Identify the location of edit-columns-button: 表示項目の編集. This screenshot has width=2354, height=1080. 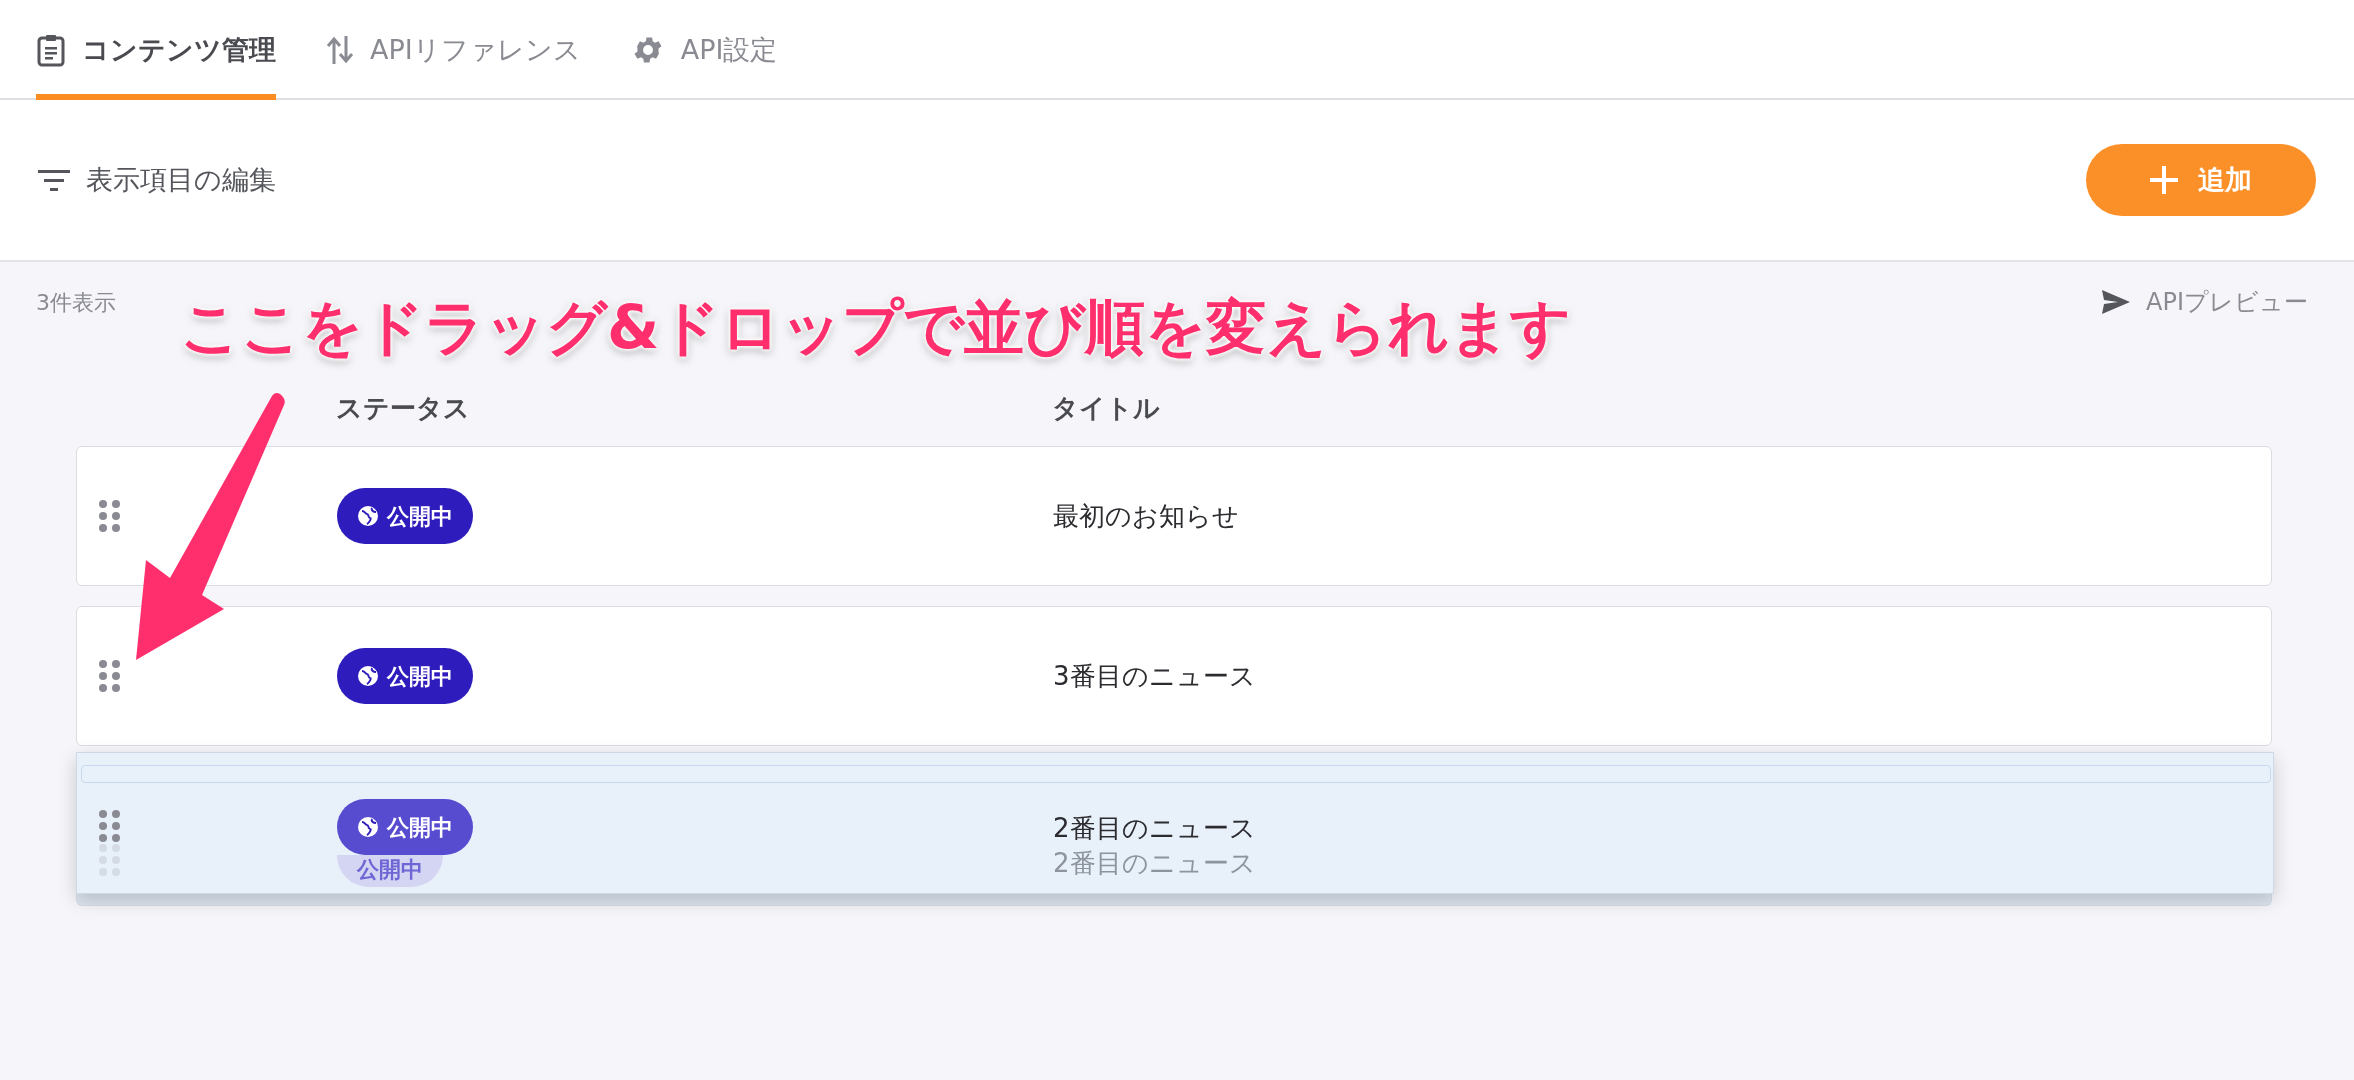
(157, 180).